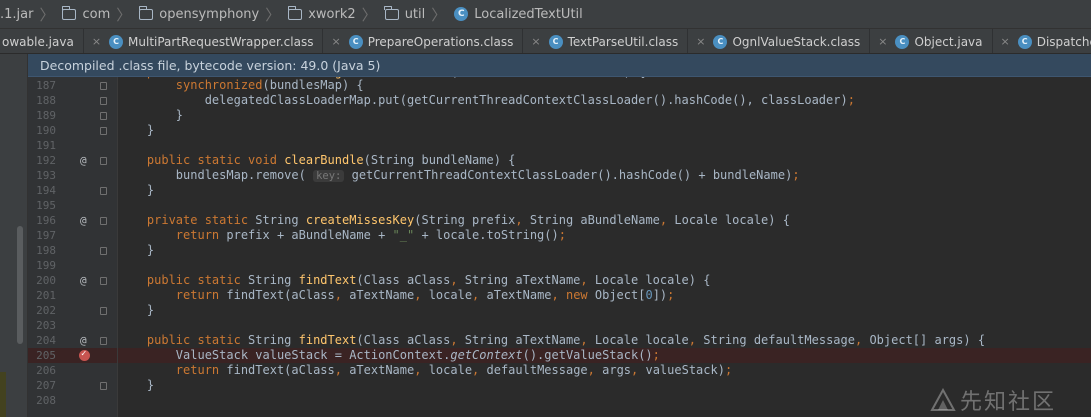 The width and height of the screenshot is (1091, 417). Describe the element at coordinates (72, 385) in the screenshot. I see `gutter-row: 207` at that location.